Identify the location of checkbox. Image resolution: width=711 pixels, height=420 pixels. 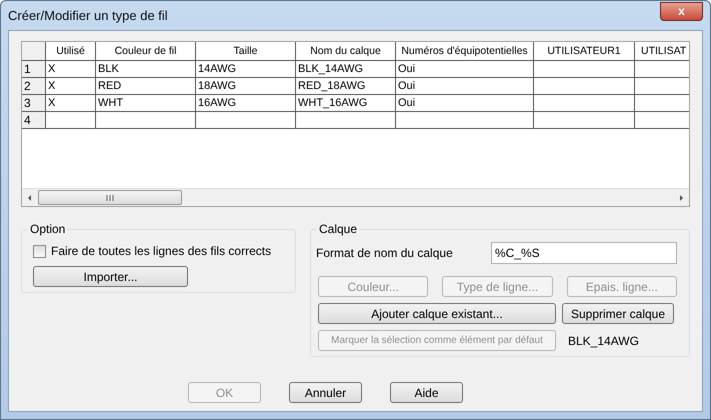
(39, 251).